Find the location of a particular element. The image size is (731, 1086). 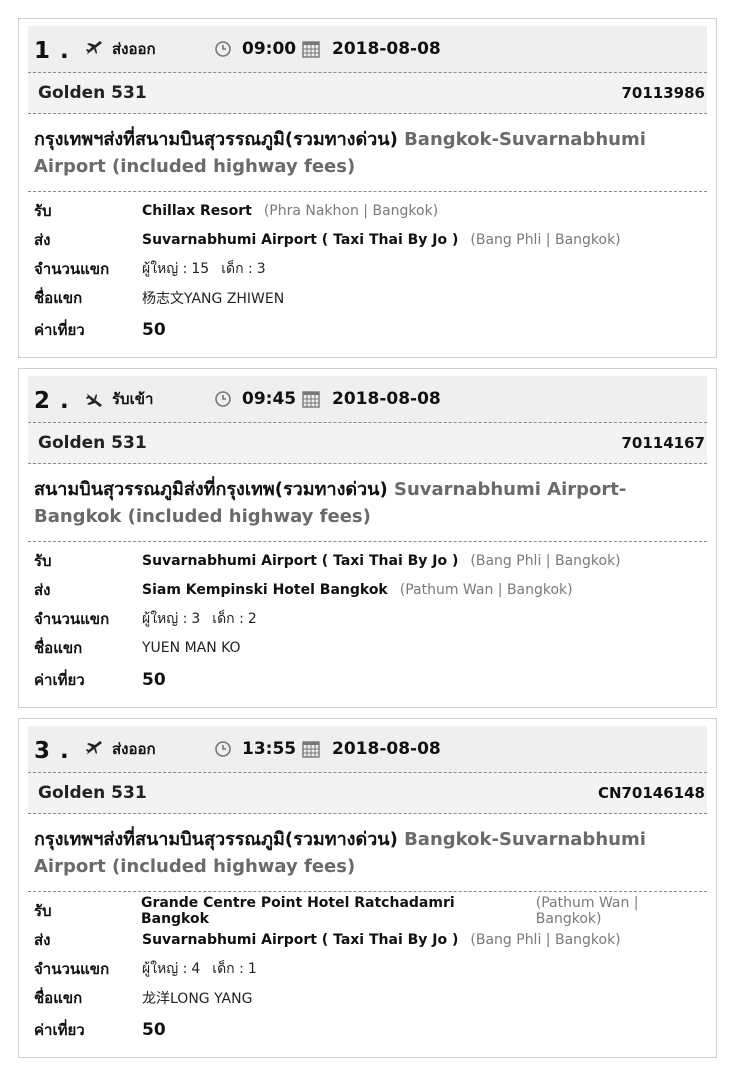

booking-id: CN70146148 is located at coordinates (651, 793).